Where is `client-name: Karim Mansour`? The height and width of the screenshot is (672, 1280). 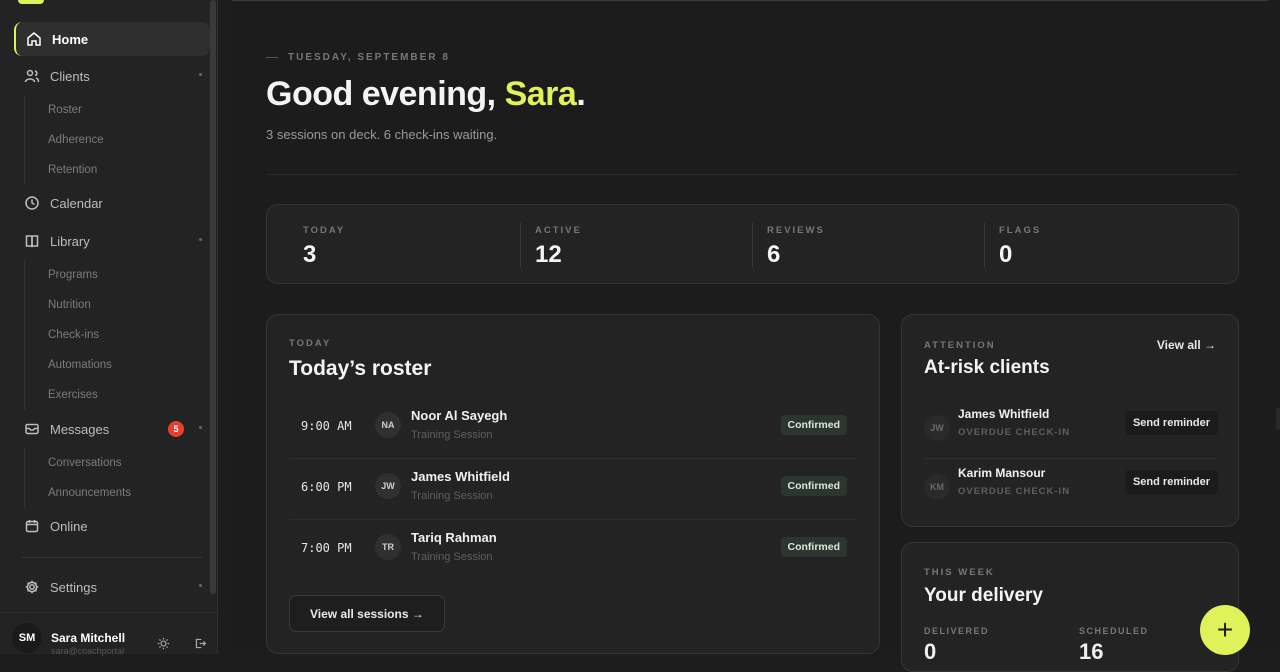
client-name: Karim Mansour is located at coordinates (1002, 473).